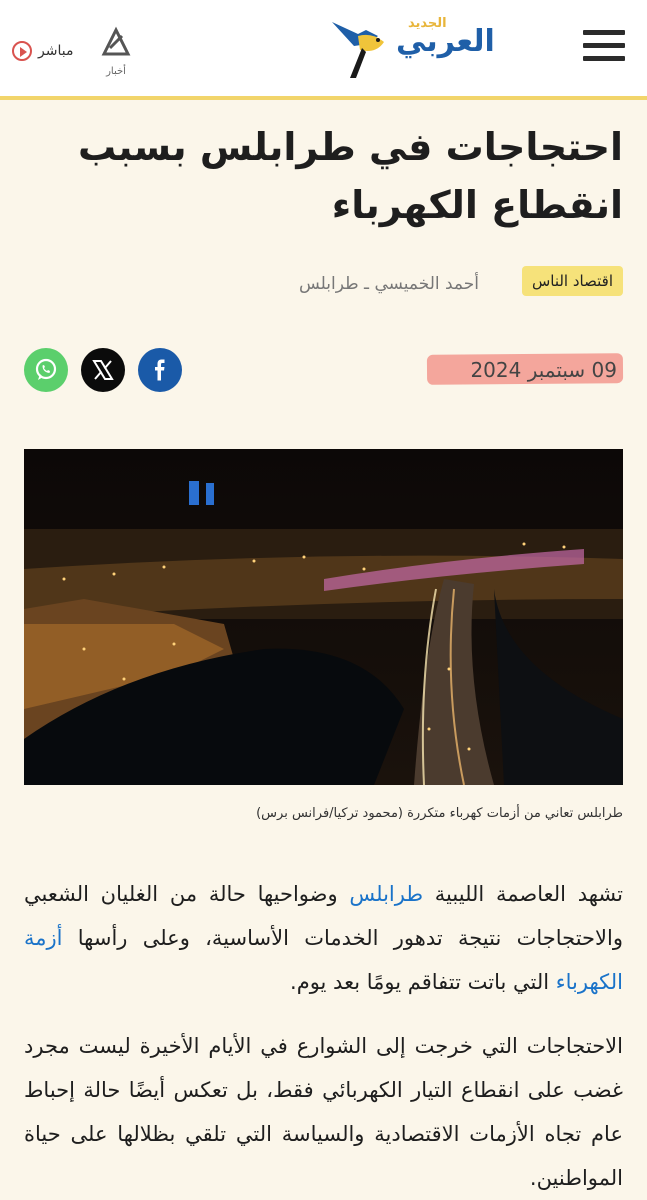 Image resolution: width=647 pixels, height=1200 pixels. Describe the element at coordinates (523, 894) in the screenshot. I see `paragraph-1-text-a: تشهد العاصمة الليبية` at that location.